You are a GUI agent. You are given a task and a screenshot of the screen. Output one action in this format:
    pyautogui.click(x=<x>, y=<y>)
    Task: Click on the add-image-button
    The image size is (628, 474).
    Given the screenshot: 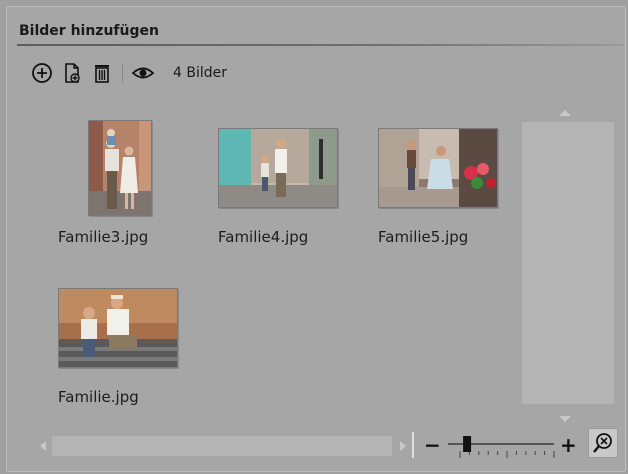 What is the action you would take?
    pyautogui.click(x=42, y=73)
    